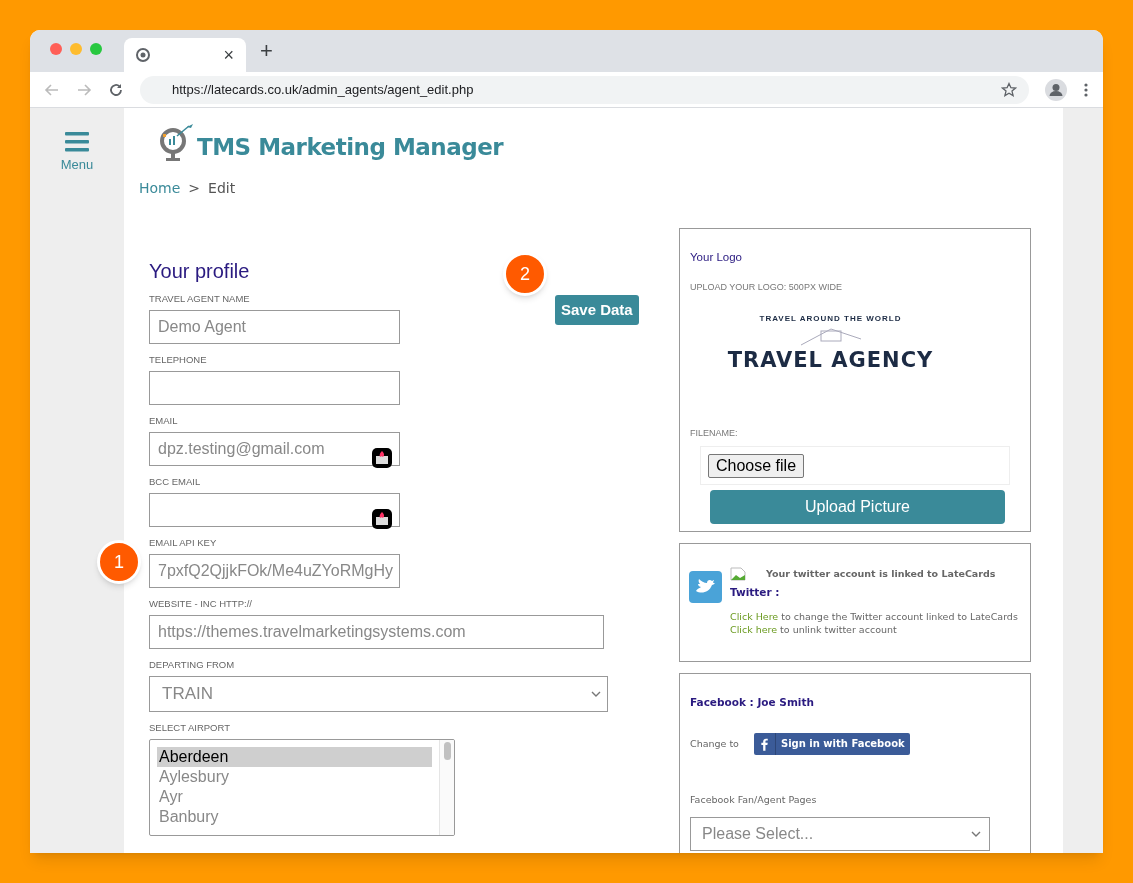 Image resolution: width=1133 pixels, height=883 pixels. I want to click on app-title: TMS Marketing Manager, so click(350, 147).